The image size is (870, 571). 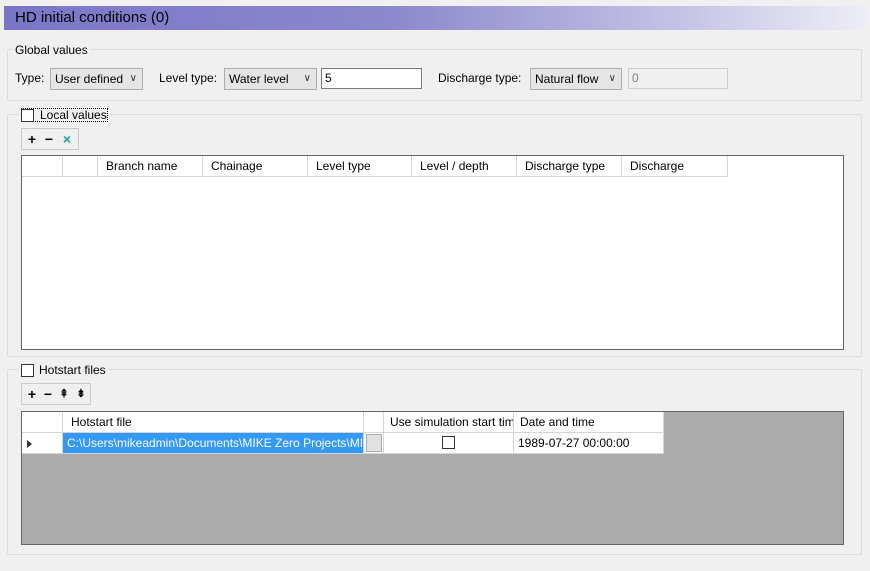 What do you see at coordinates (436, 18) in the screenshot?
I see `panel-title: HD initial conditions (0)` at bounding box center [436, 18].